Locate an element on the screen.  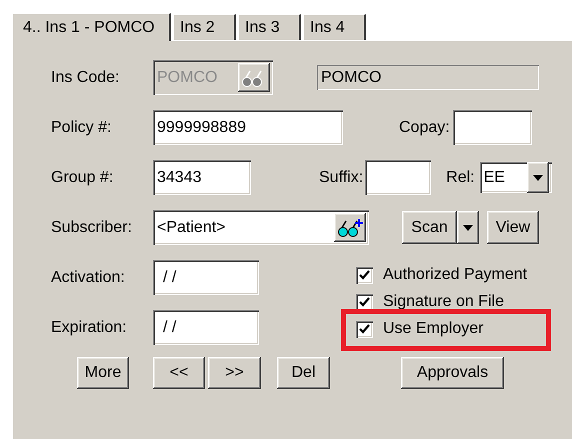
subscriber-field: <Patient> is located at coordinates (261, 227).